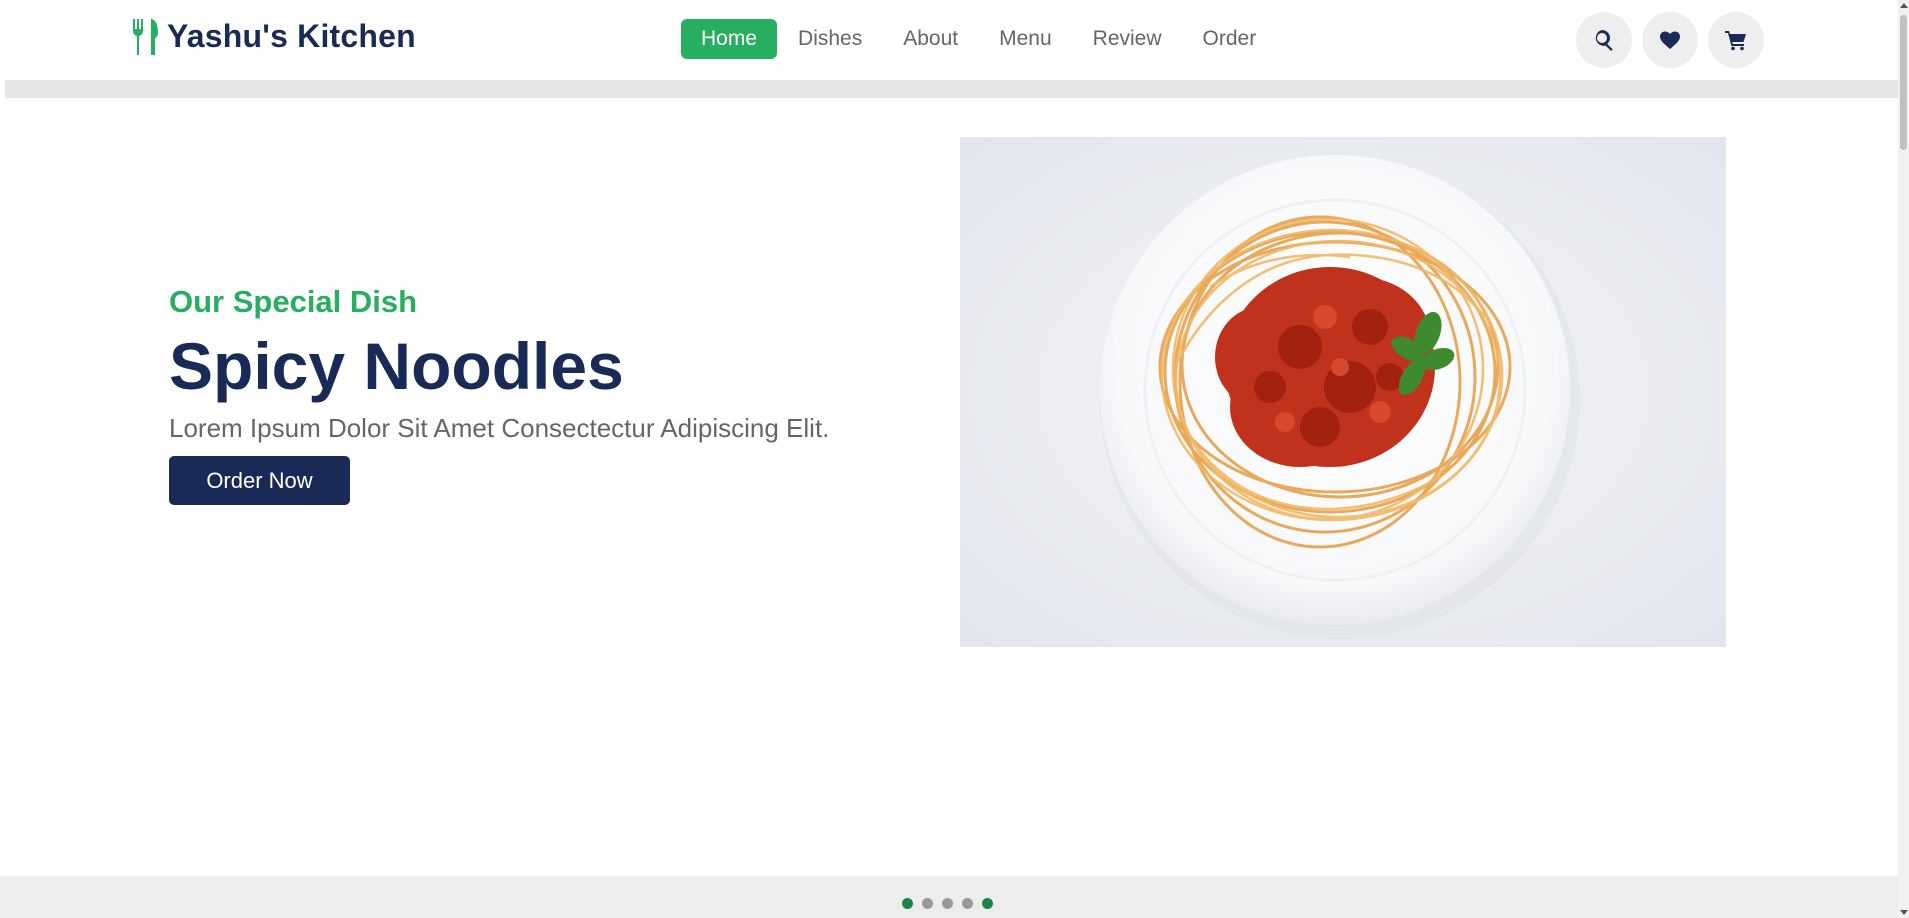 The height and width of the screenshot is (918, 1909). I want to click on favorites-button, so click(1670, 40).